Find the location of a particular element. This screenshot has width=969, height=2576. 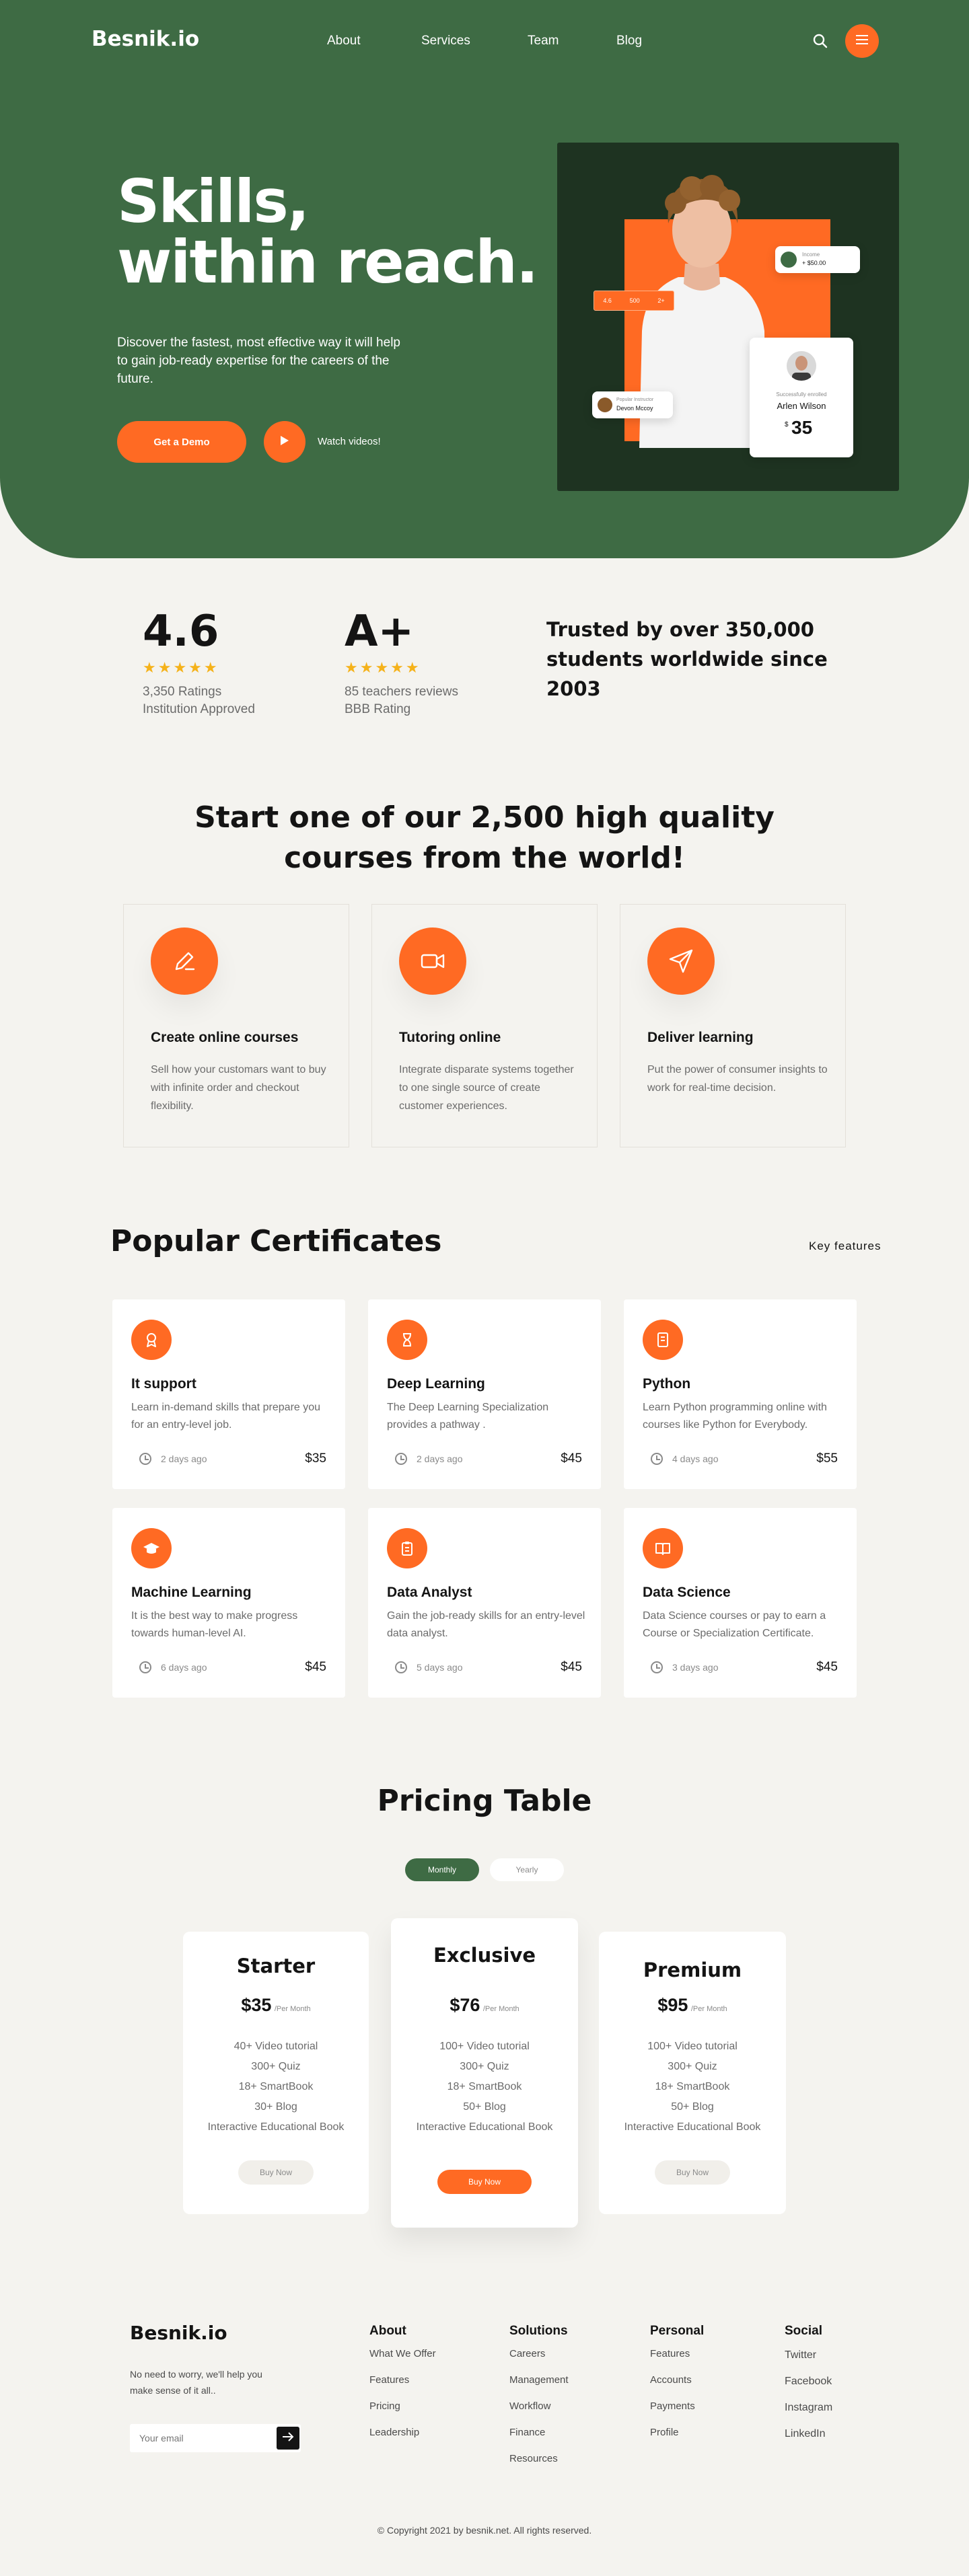

play-button is located at coordinates (285, 442).